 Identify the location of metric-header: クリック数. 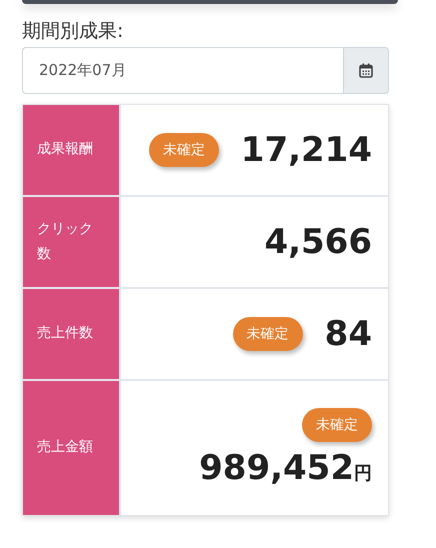
(72, 242).